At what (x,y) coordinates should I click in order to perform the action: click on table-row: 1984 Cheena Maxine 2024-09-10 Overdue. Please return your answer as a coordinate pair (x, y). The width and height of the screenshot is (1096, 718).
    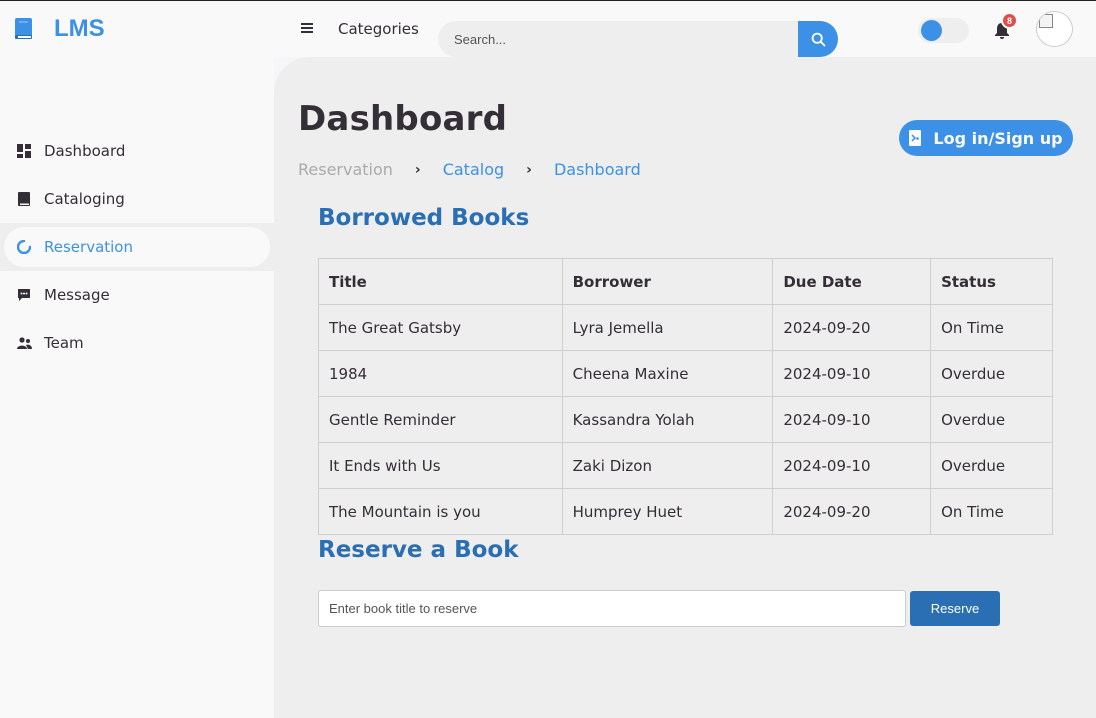
    Looking at the image, I should click on (685, 373).